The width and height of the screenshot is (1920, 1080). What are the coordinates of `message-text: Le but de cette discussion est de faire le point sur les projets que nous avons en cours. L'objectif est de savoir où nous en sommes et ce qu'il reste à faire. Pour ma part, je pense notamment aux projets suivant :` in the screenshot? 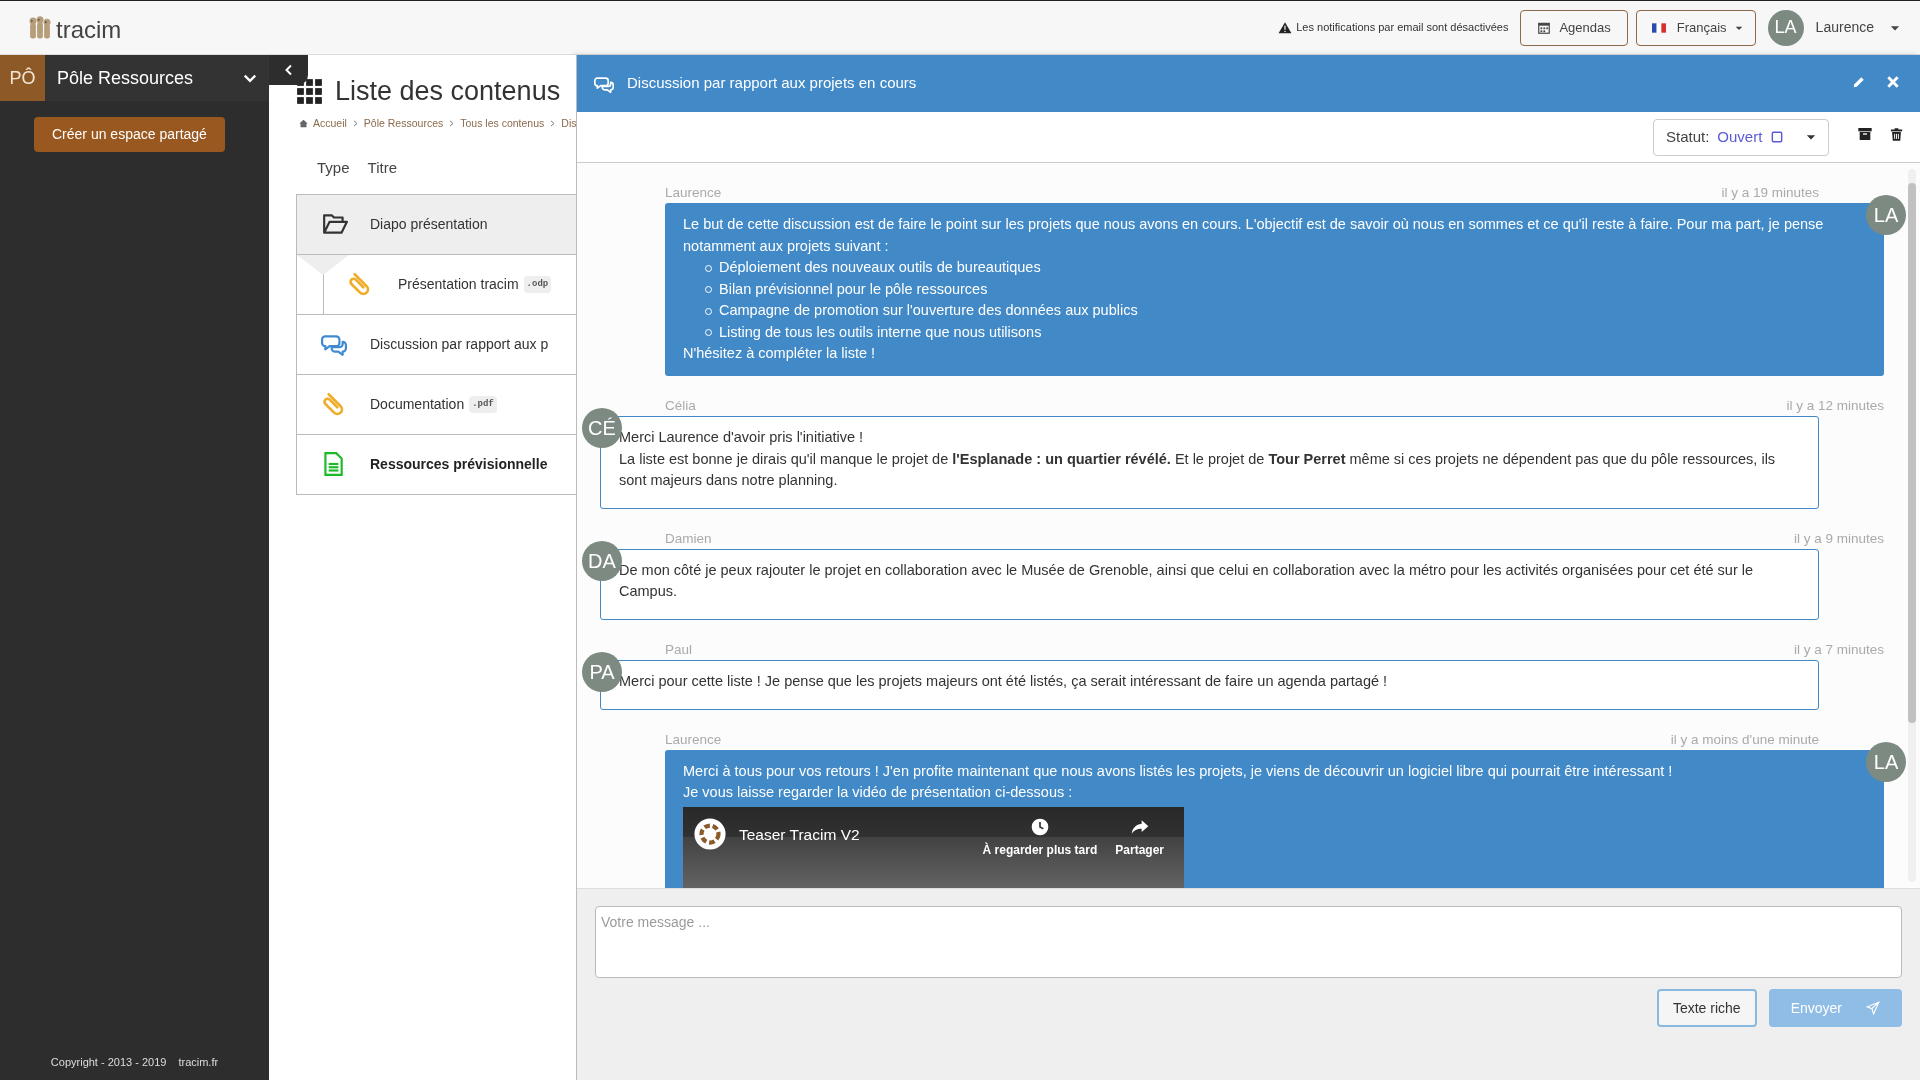 It's located at (1254, 235).